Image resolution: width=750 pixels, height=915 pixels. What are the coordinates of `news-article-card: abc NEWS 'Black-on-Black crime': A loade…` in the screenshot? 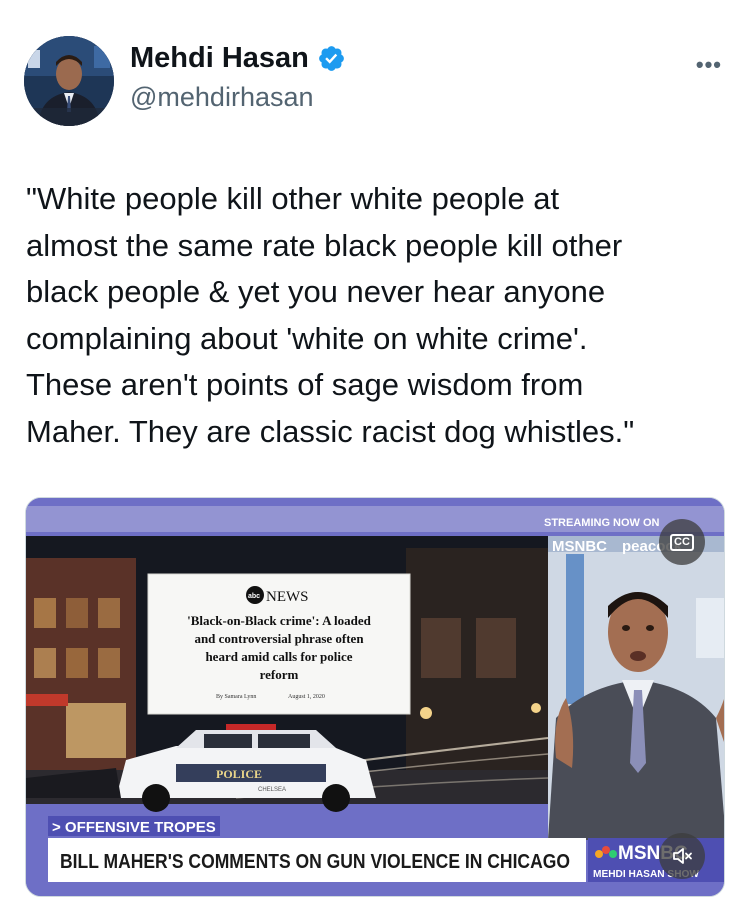 It's located at (279, 644).